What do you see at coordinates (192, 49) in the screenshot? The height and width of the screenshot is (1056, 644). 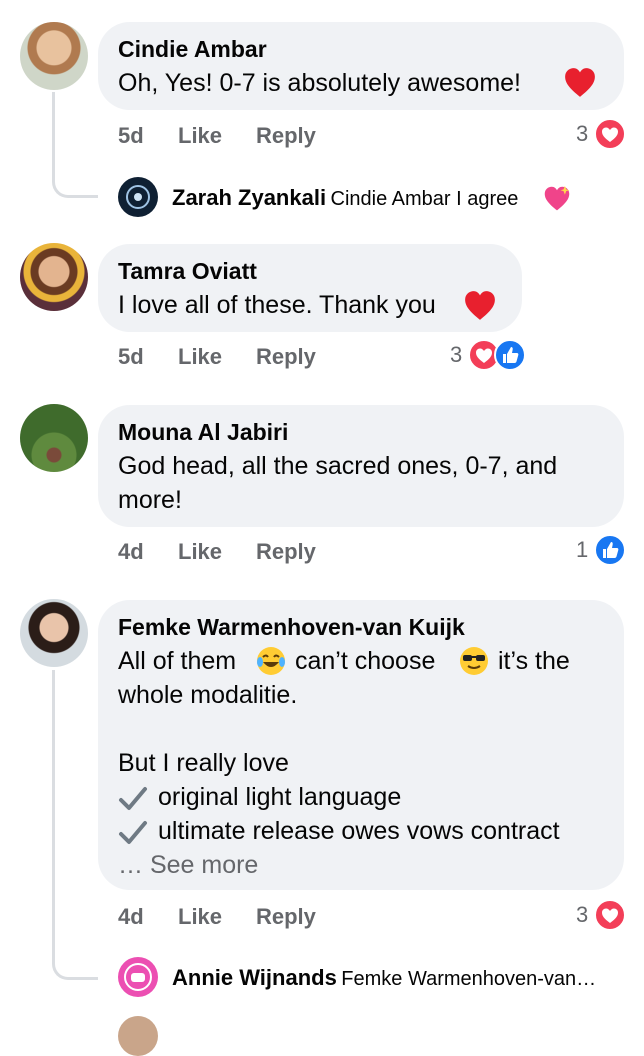 I see `comment-author: Cindie Ambar` at bounding box center [192, 49].